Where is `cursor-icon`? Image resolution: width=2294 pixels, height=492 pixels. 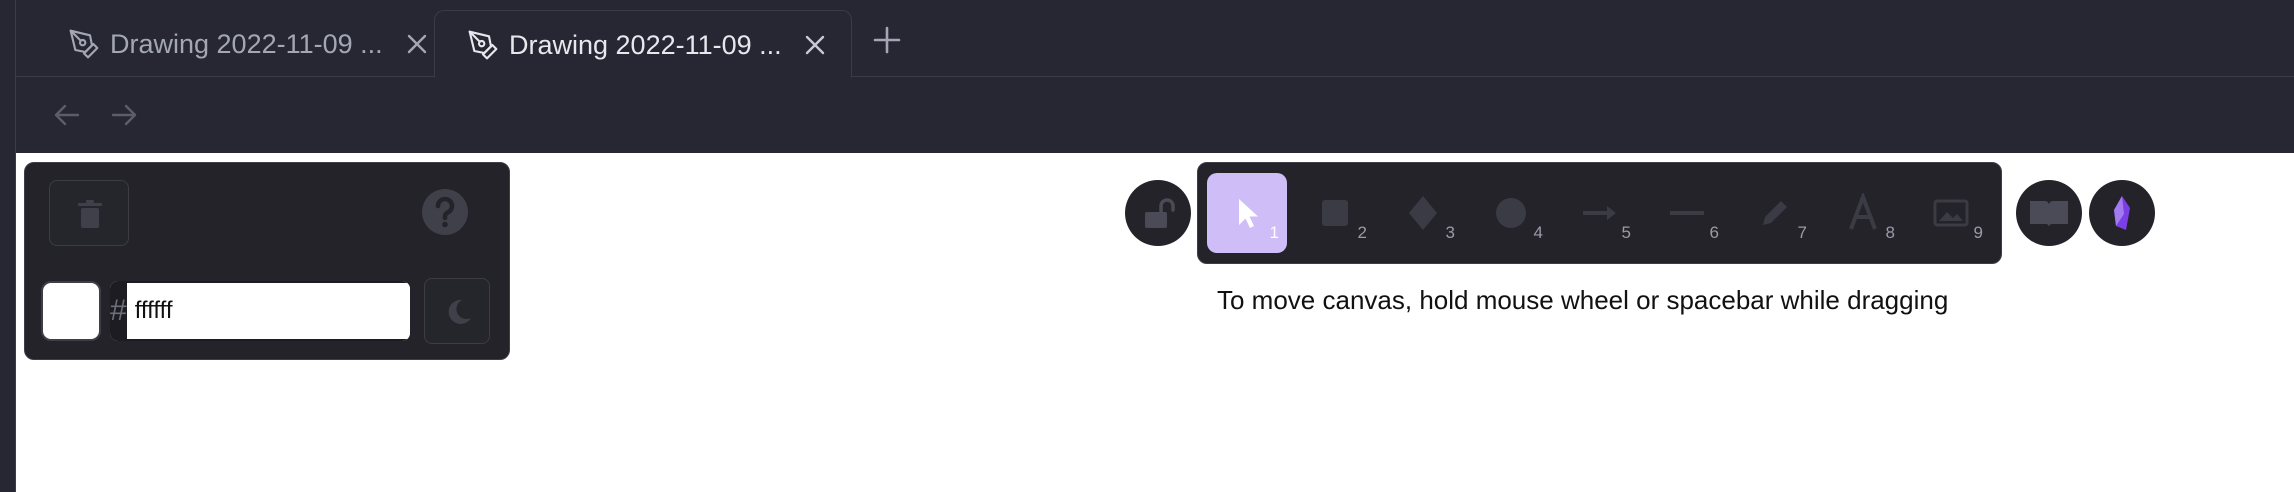 cursor-icon is located at coordinates (1248, 213).